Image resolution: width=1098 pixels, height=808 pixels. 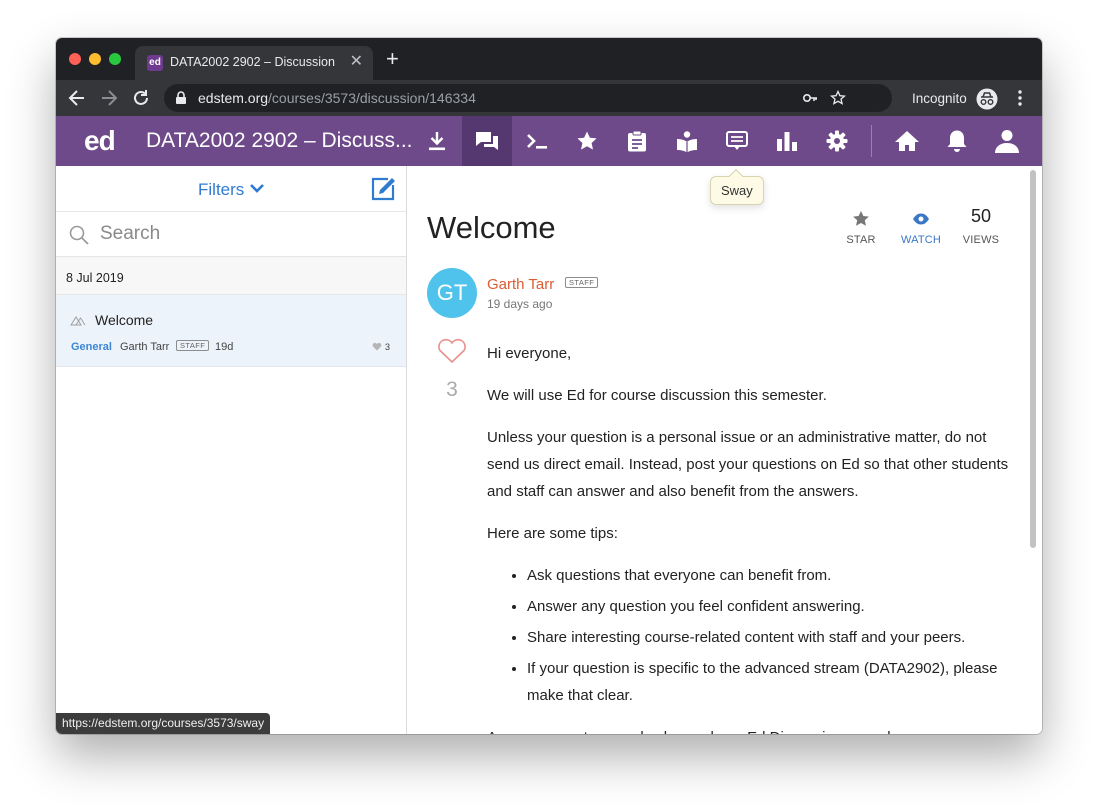 I want to click on search-row, so click(x=231, y=234).